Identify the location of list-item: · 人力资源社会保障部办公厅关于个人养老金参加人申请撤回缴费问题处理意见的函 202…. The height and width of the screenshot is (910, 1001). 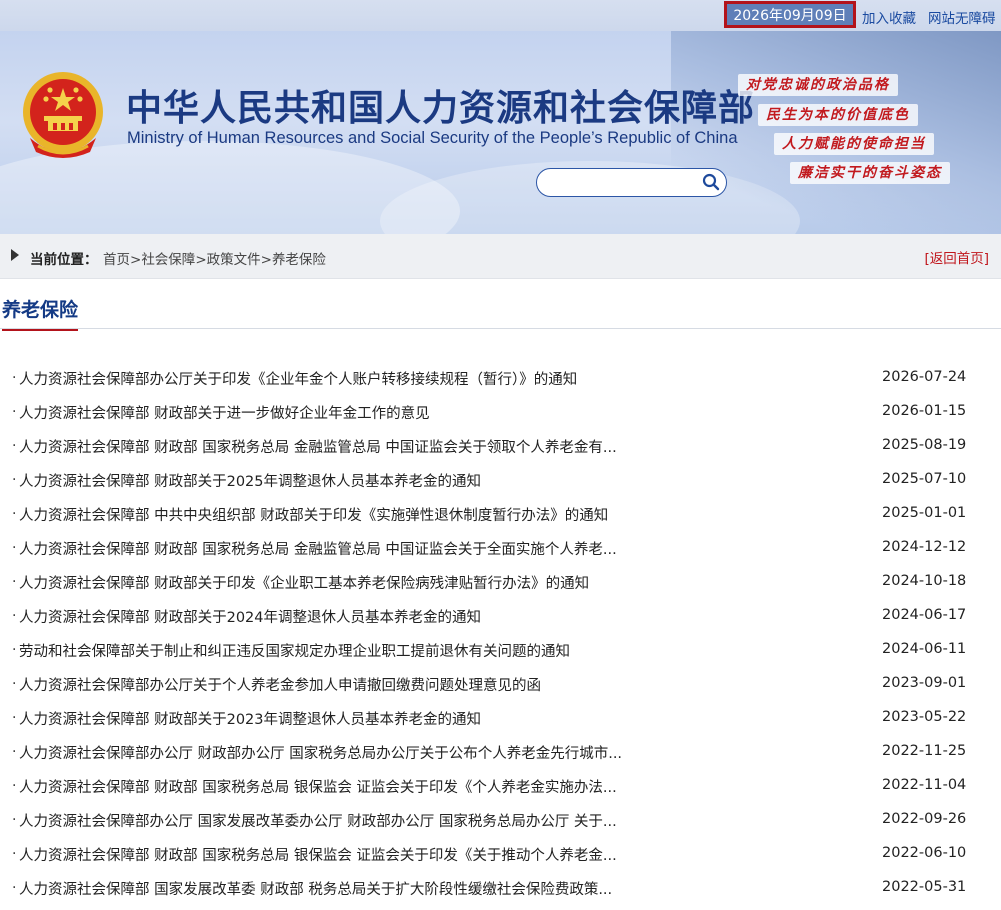
(500, 689).